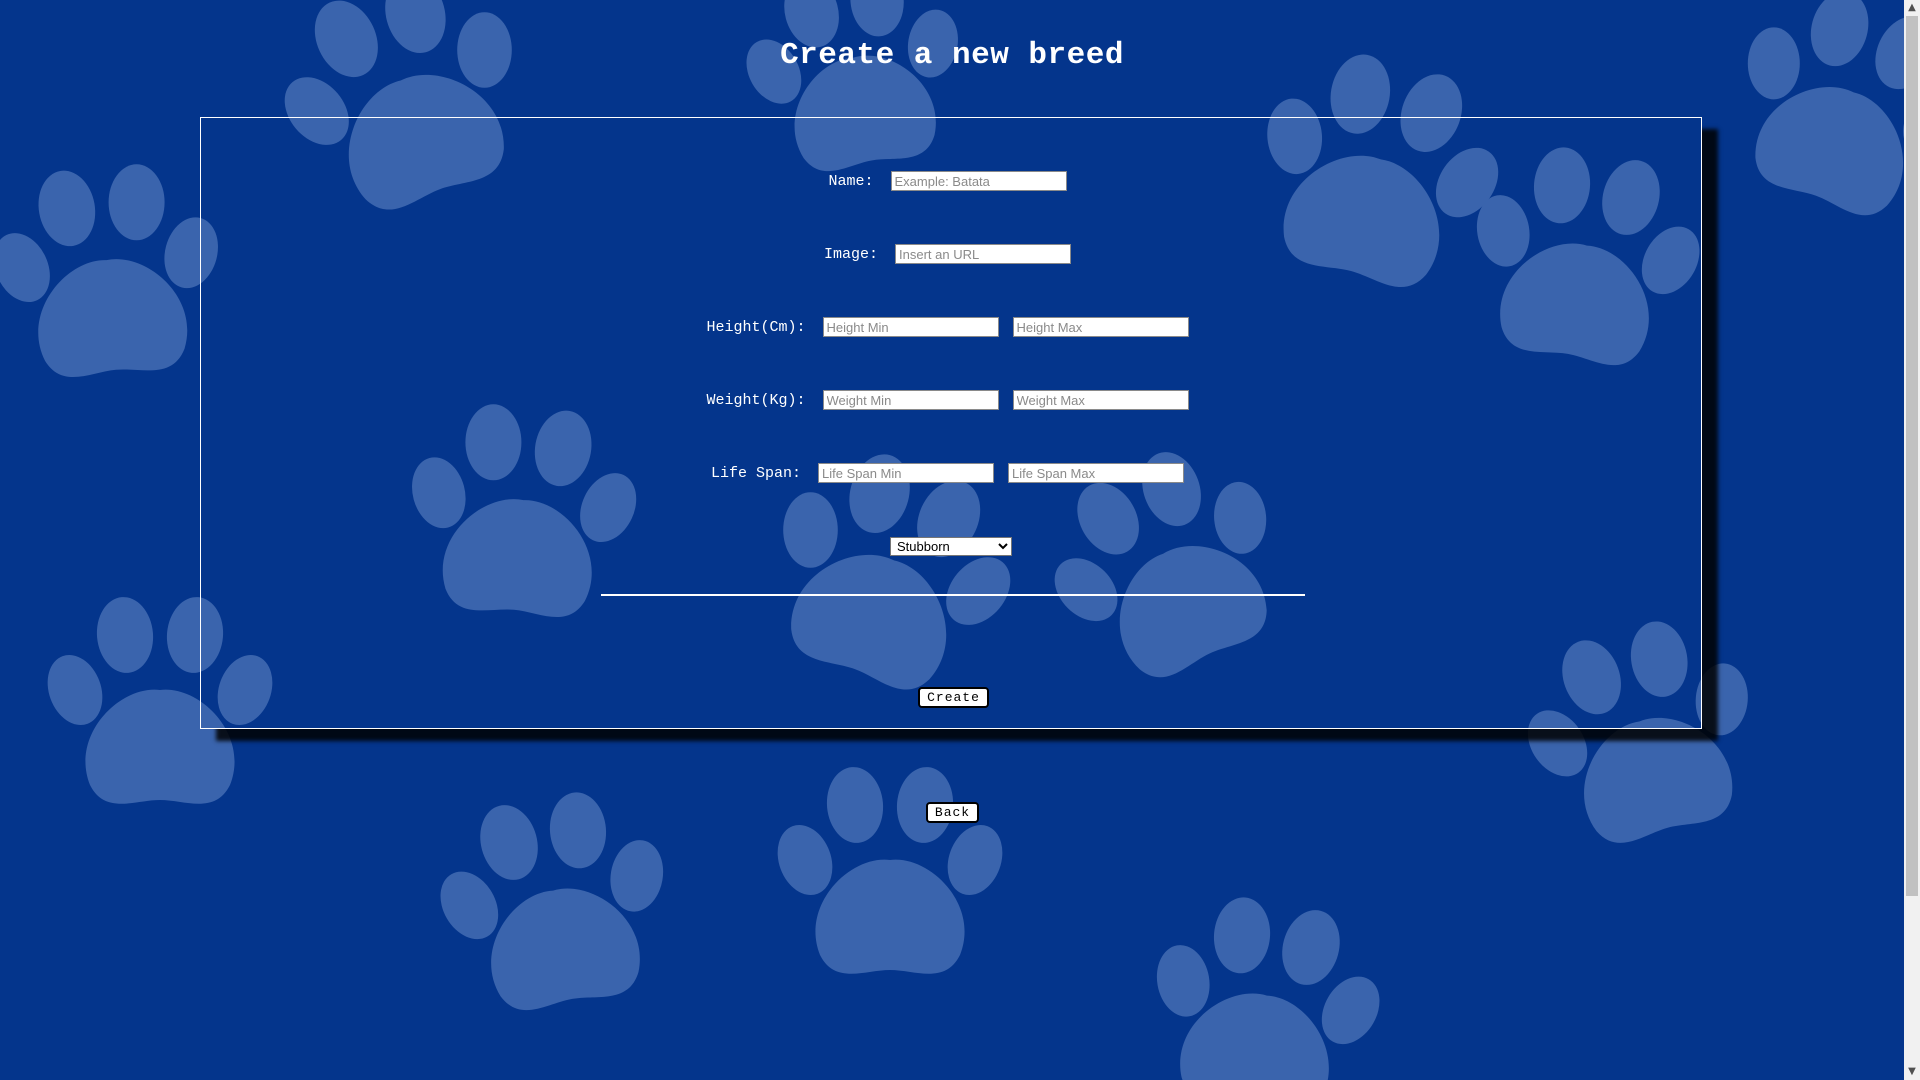  What do you see at coordinates (756, 327) in the screenshot?
I see `height-label: Height(Cm):` at bounding box center [756, 327].